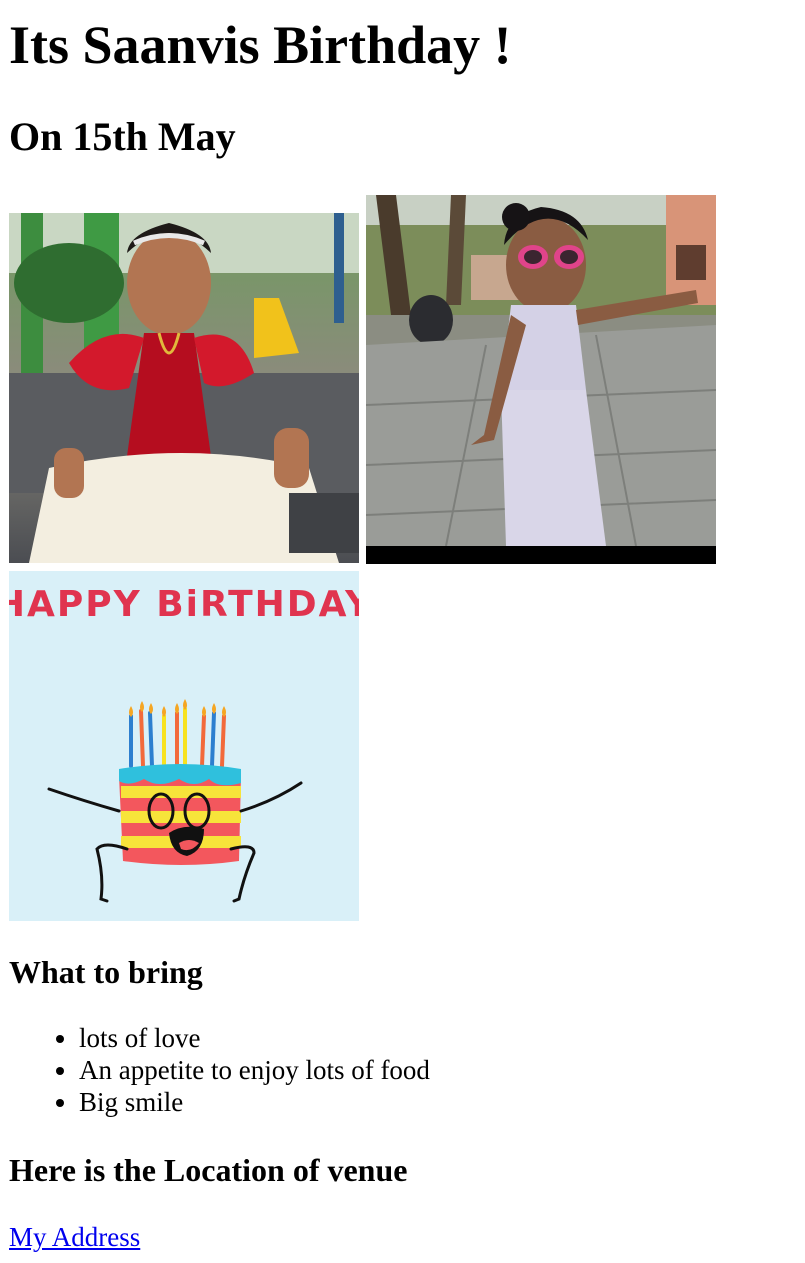 The image size is (805, 1263). What do you see at coordinates (254, 1102) in the screenshot?
I see `list-item: Big smile` at bounding box center [254, 1102].